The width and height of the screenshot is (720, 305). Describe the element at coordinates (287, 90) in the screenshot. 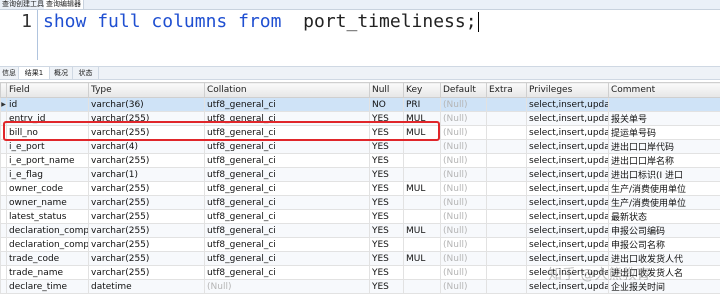

I see `header-collation: Collation` at that location.